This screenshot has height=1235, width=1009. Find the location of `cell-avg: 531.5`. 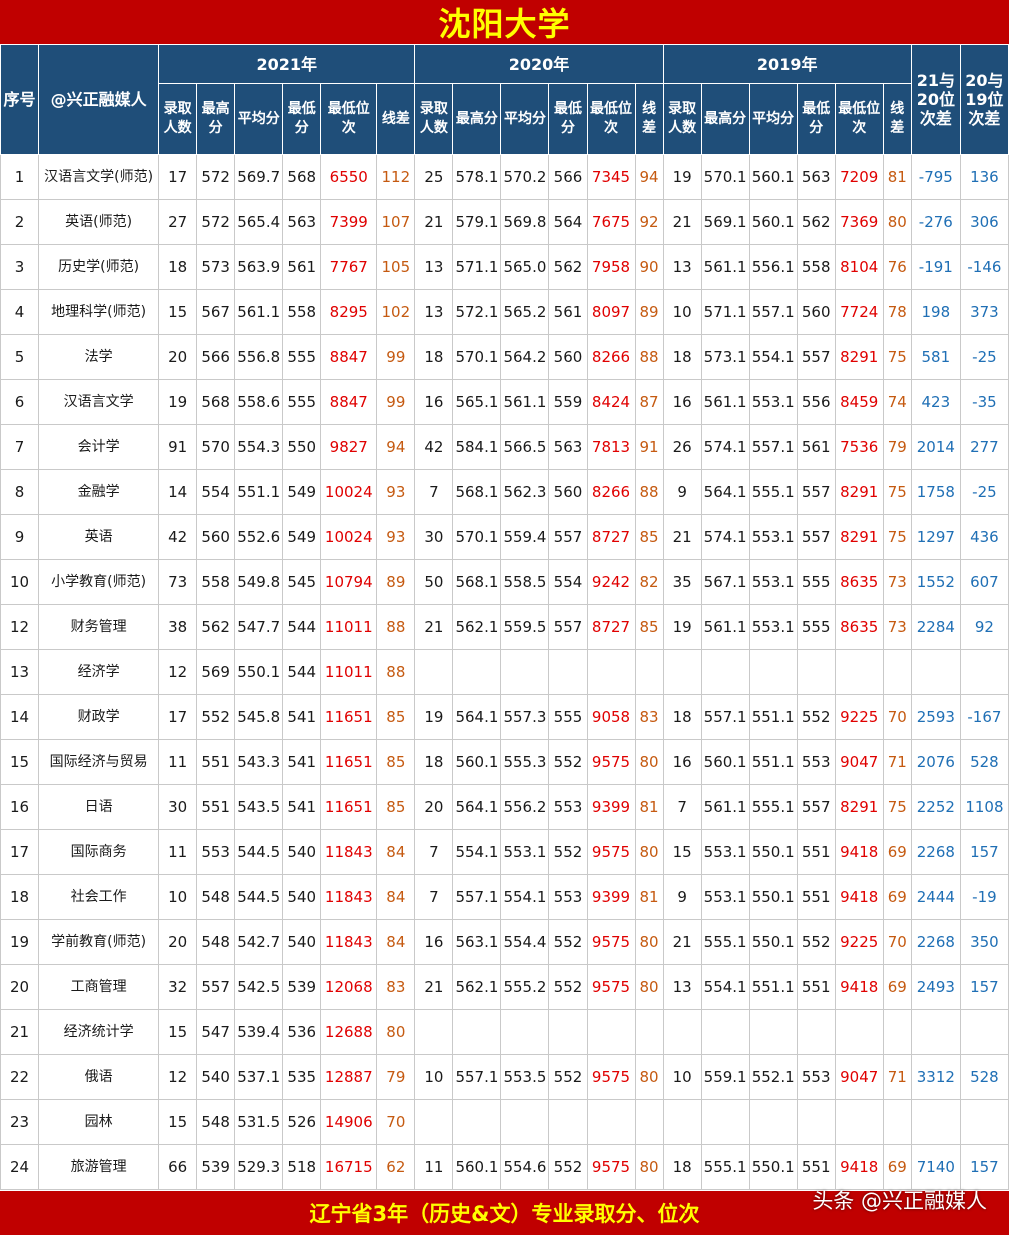

cell-avg: 531.5 is located at coordinates (259, 1122).